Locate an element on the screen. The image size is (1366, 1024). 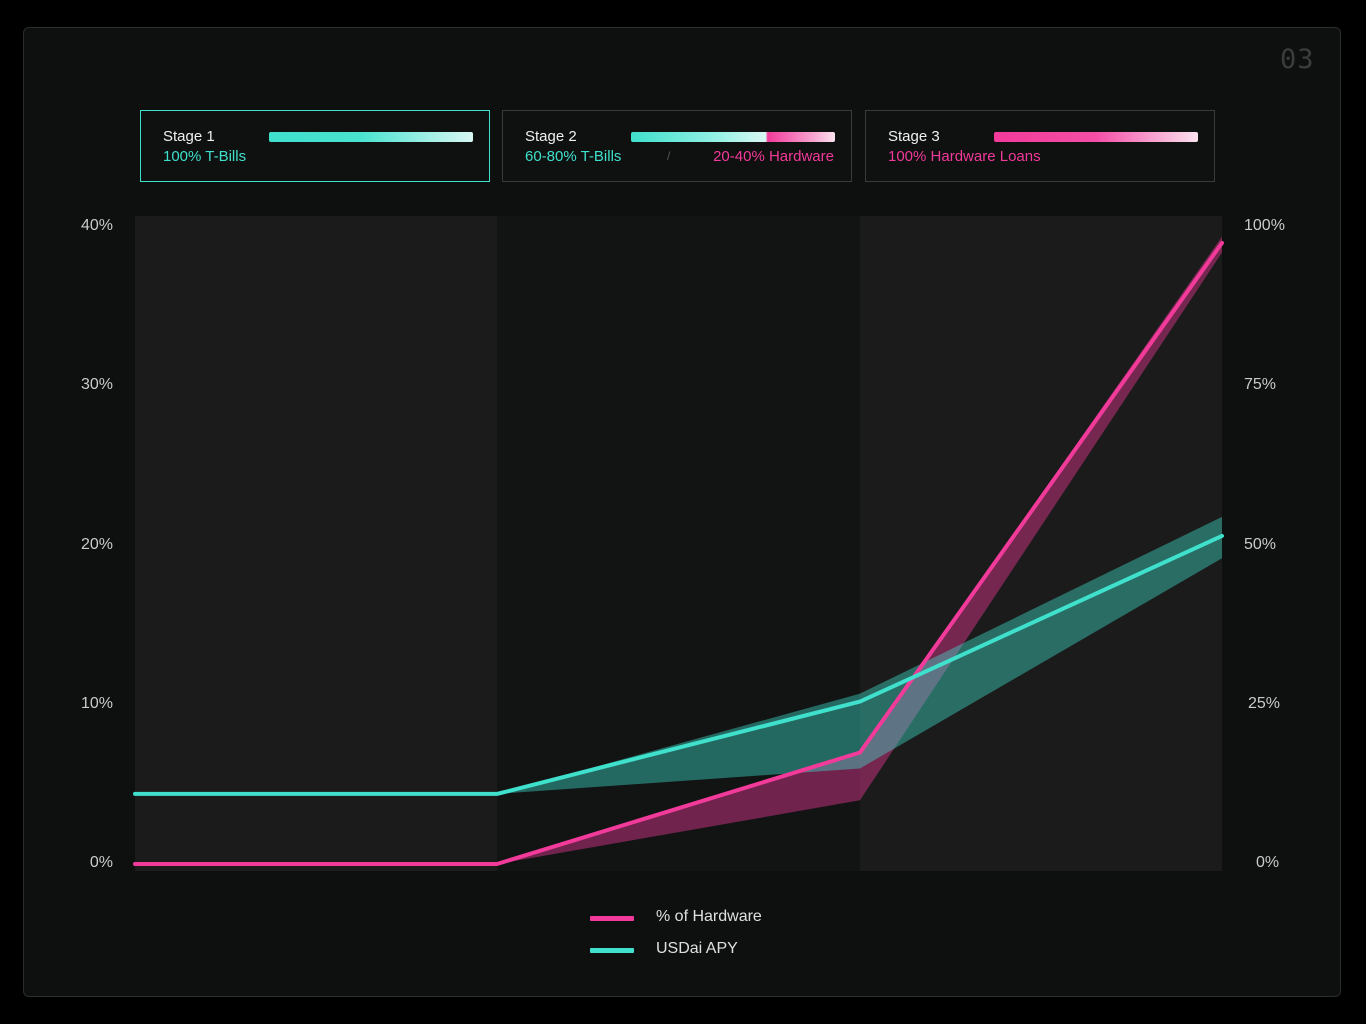
right-axis-tick: 100% is located at coordinates (1264, 225).